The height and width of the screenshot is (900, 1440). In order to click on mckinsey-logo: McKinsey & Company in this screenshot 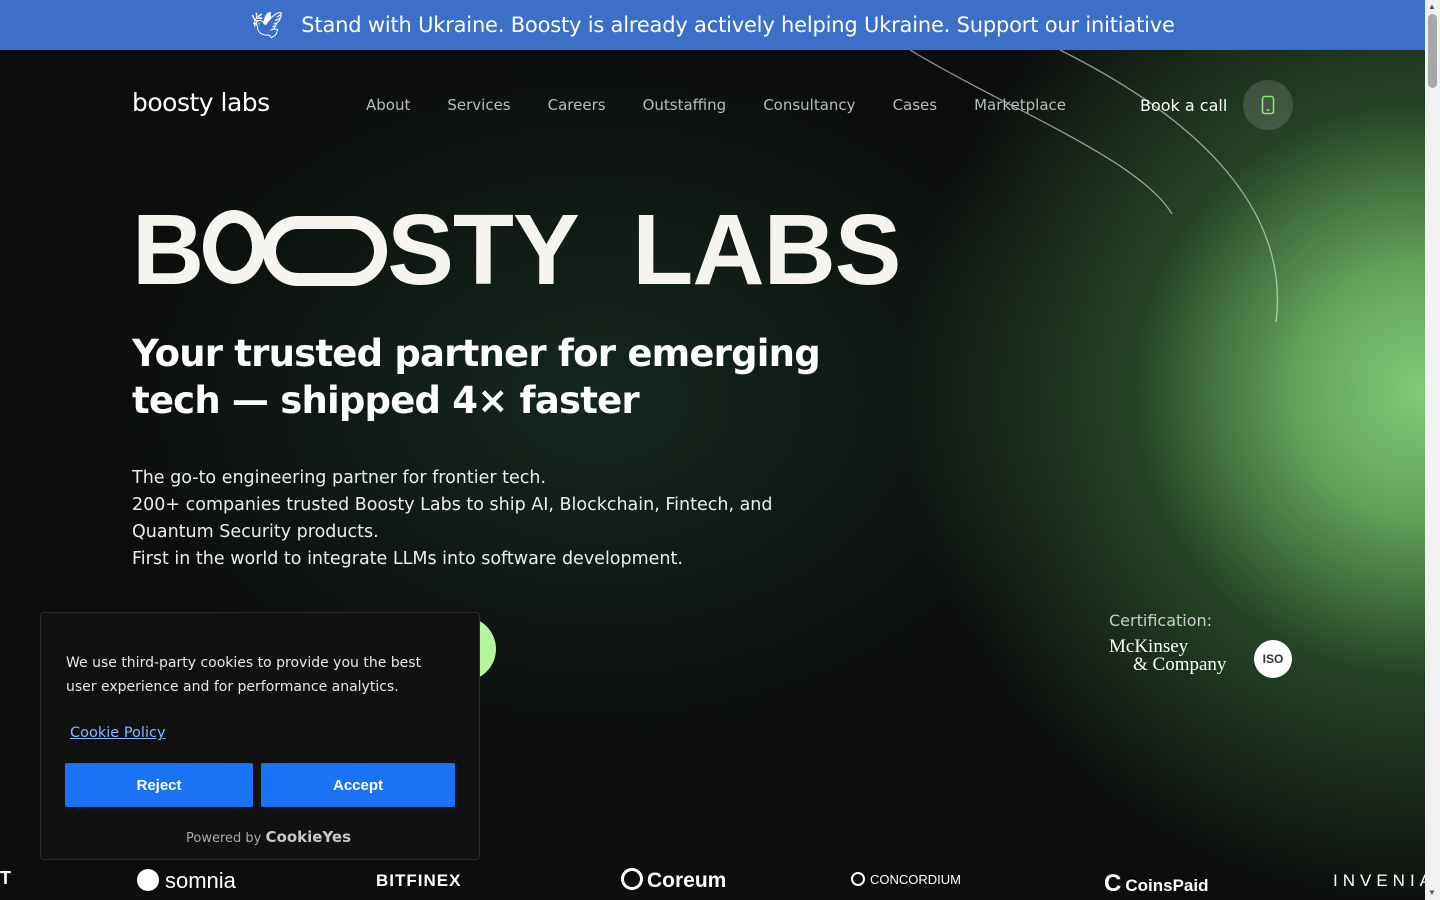, I will do `click(1168, 656)`.